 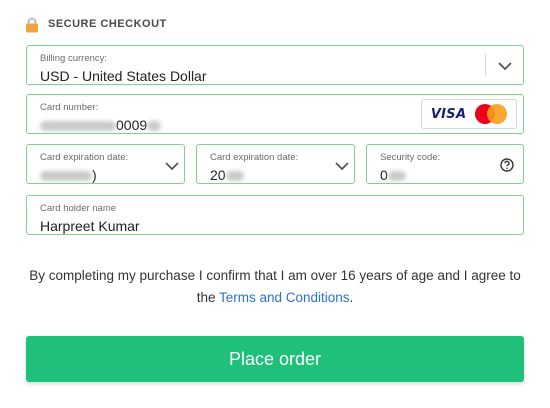 I want to click on terms-and-conditions-link: Terms and Conditions, so click(x=284, y=297).